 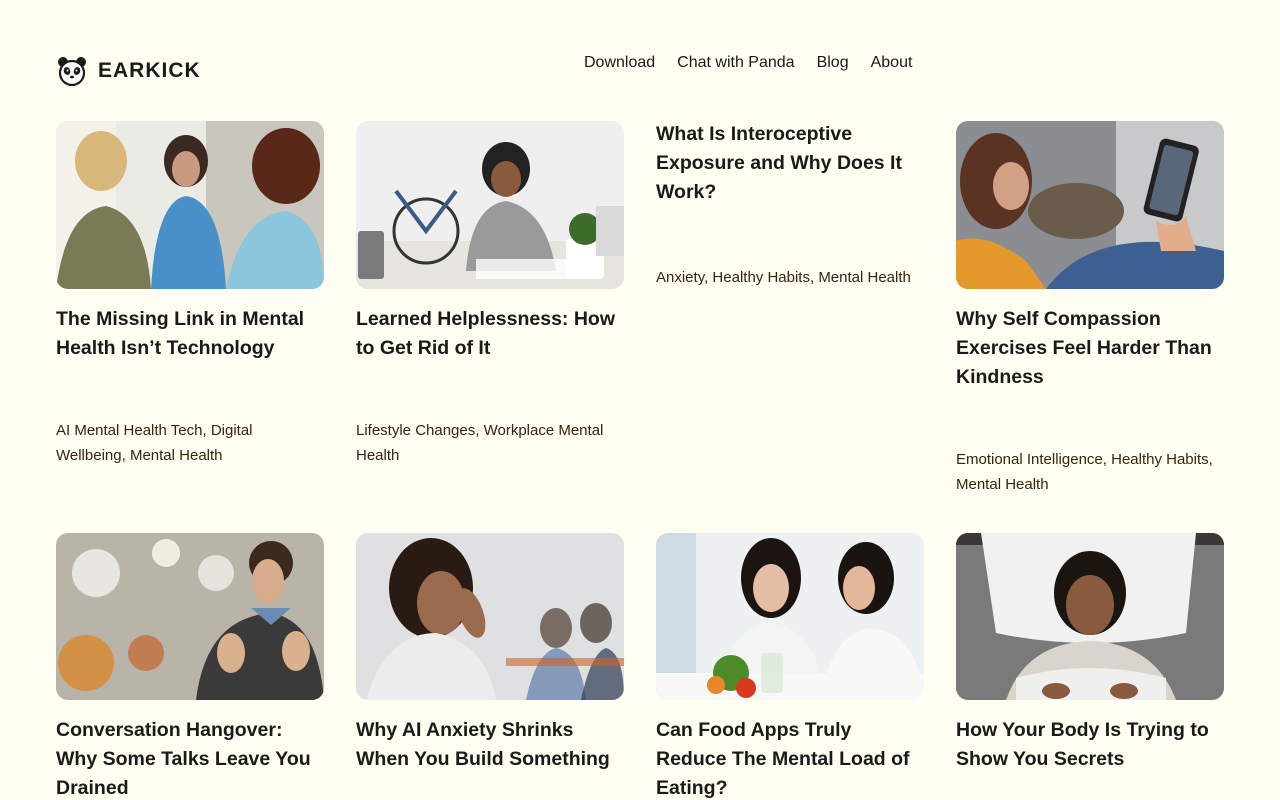 I want to click on logo-link: EARKICK, so click(x=128, y=71).